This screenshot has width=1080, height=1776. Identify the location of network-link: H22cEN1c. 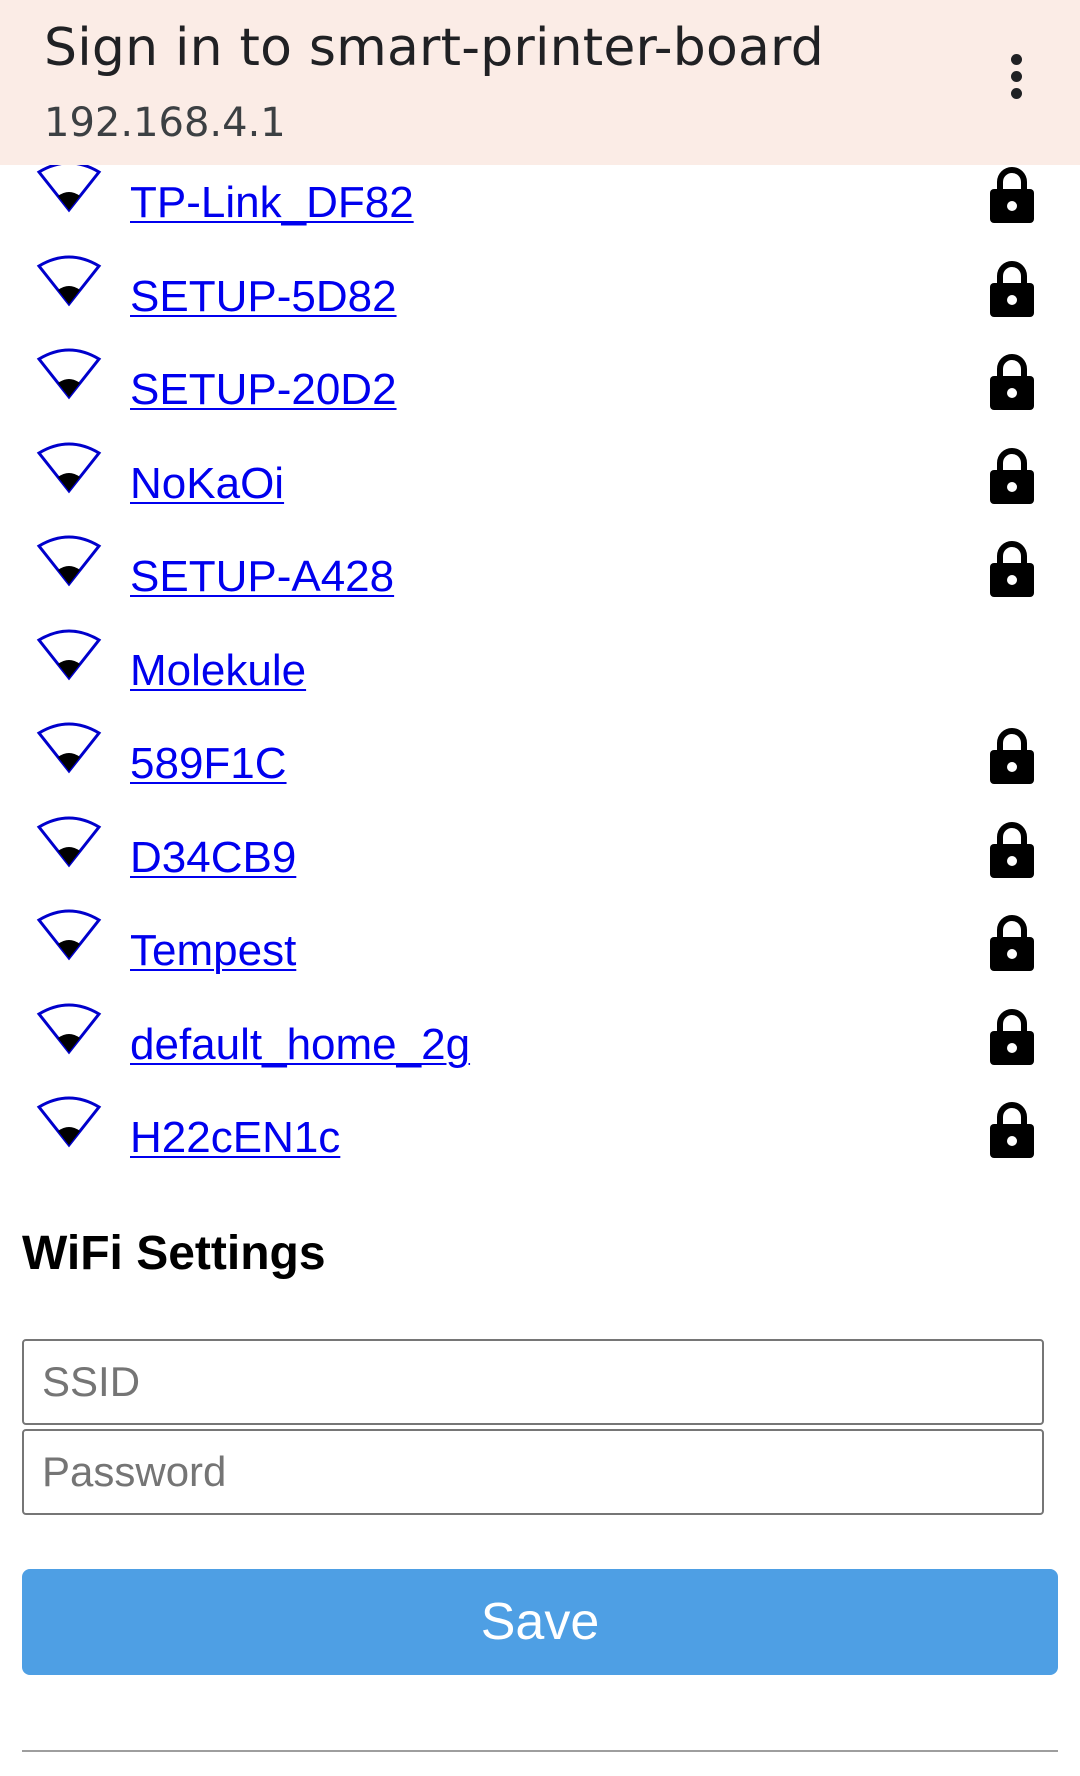
(235, 1138).